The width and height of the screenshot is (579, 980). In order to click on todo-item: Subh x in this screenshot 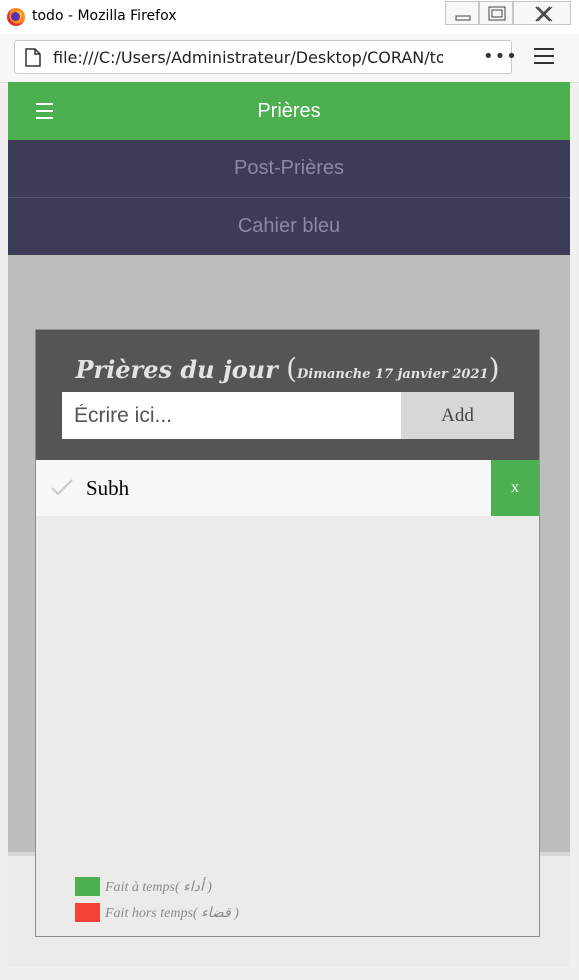, I will do `click(287, 488)`.